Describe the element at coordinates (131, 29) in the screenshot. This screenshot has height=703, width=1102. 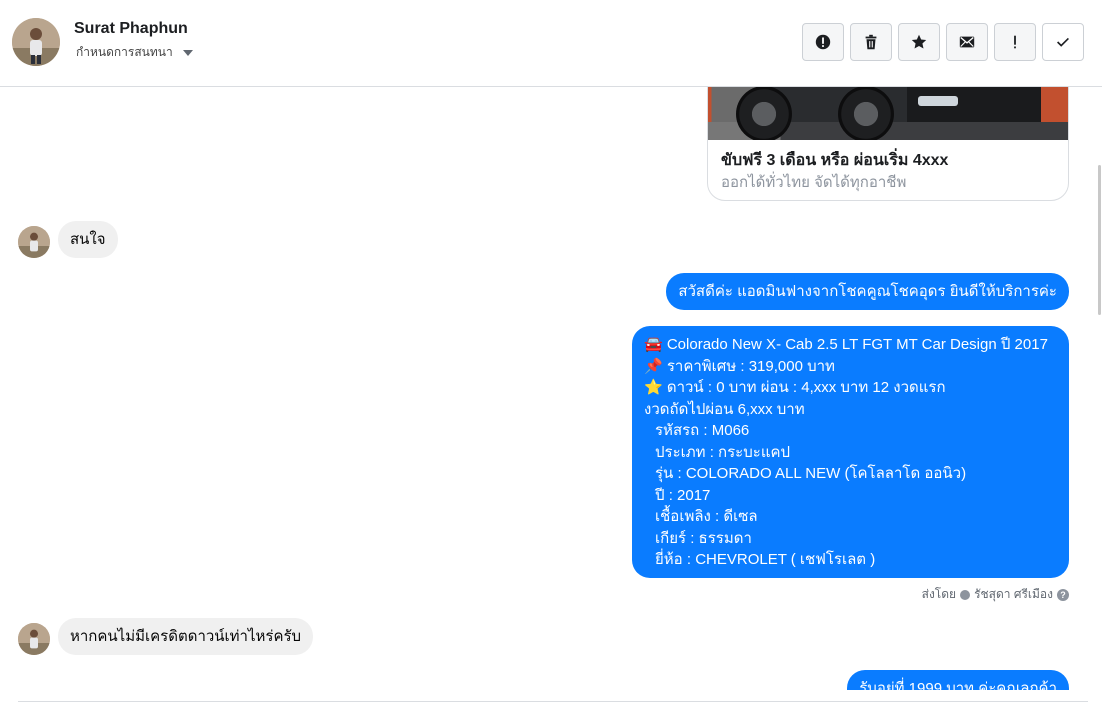
I see `contact-name: Surat Phaphun` at that location.